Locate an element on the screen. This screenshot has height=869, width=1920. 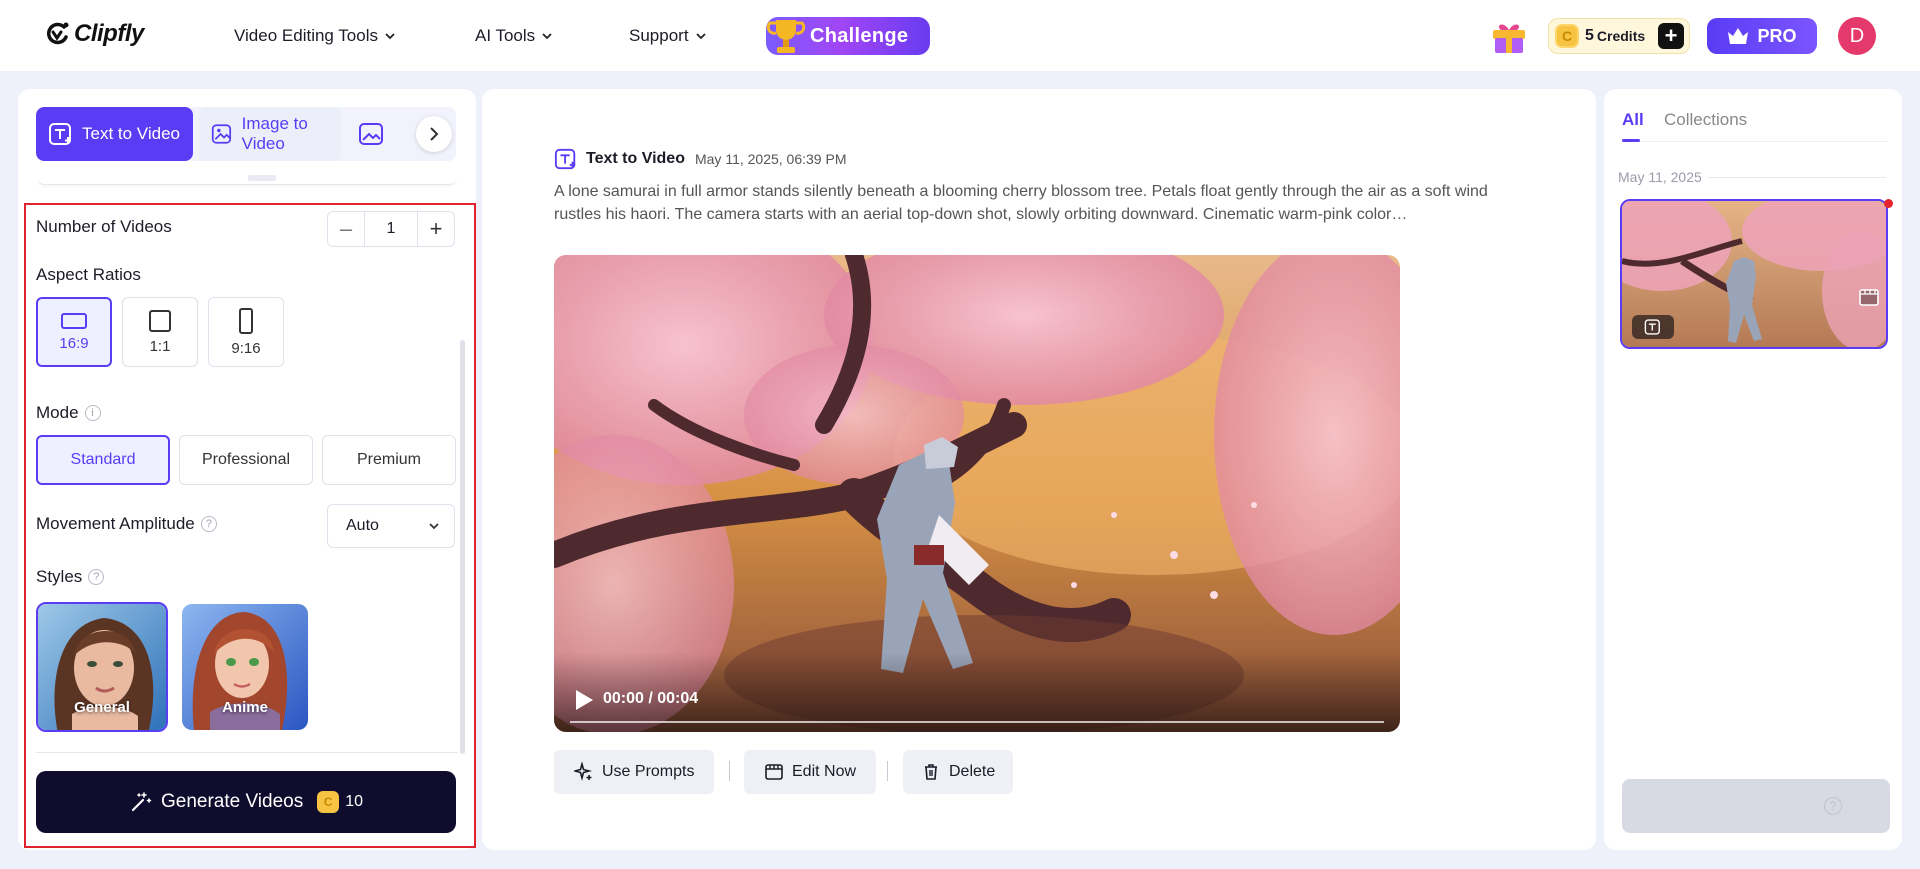
prompt-area-edge is located at coordinates (247, 179).